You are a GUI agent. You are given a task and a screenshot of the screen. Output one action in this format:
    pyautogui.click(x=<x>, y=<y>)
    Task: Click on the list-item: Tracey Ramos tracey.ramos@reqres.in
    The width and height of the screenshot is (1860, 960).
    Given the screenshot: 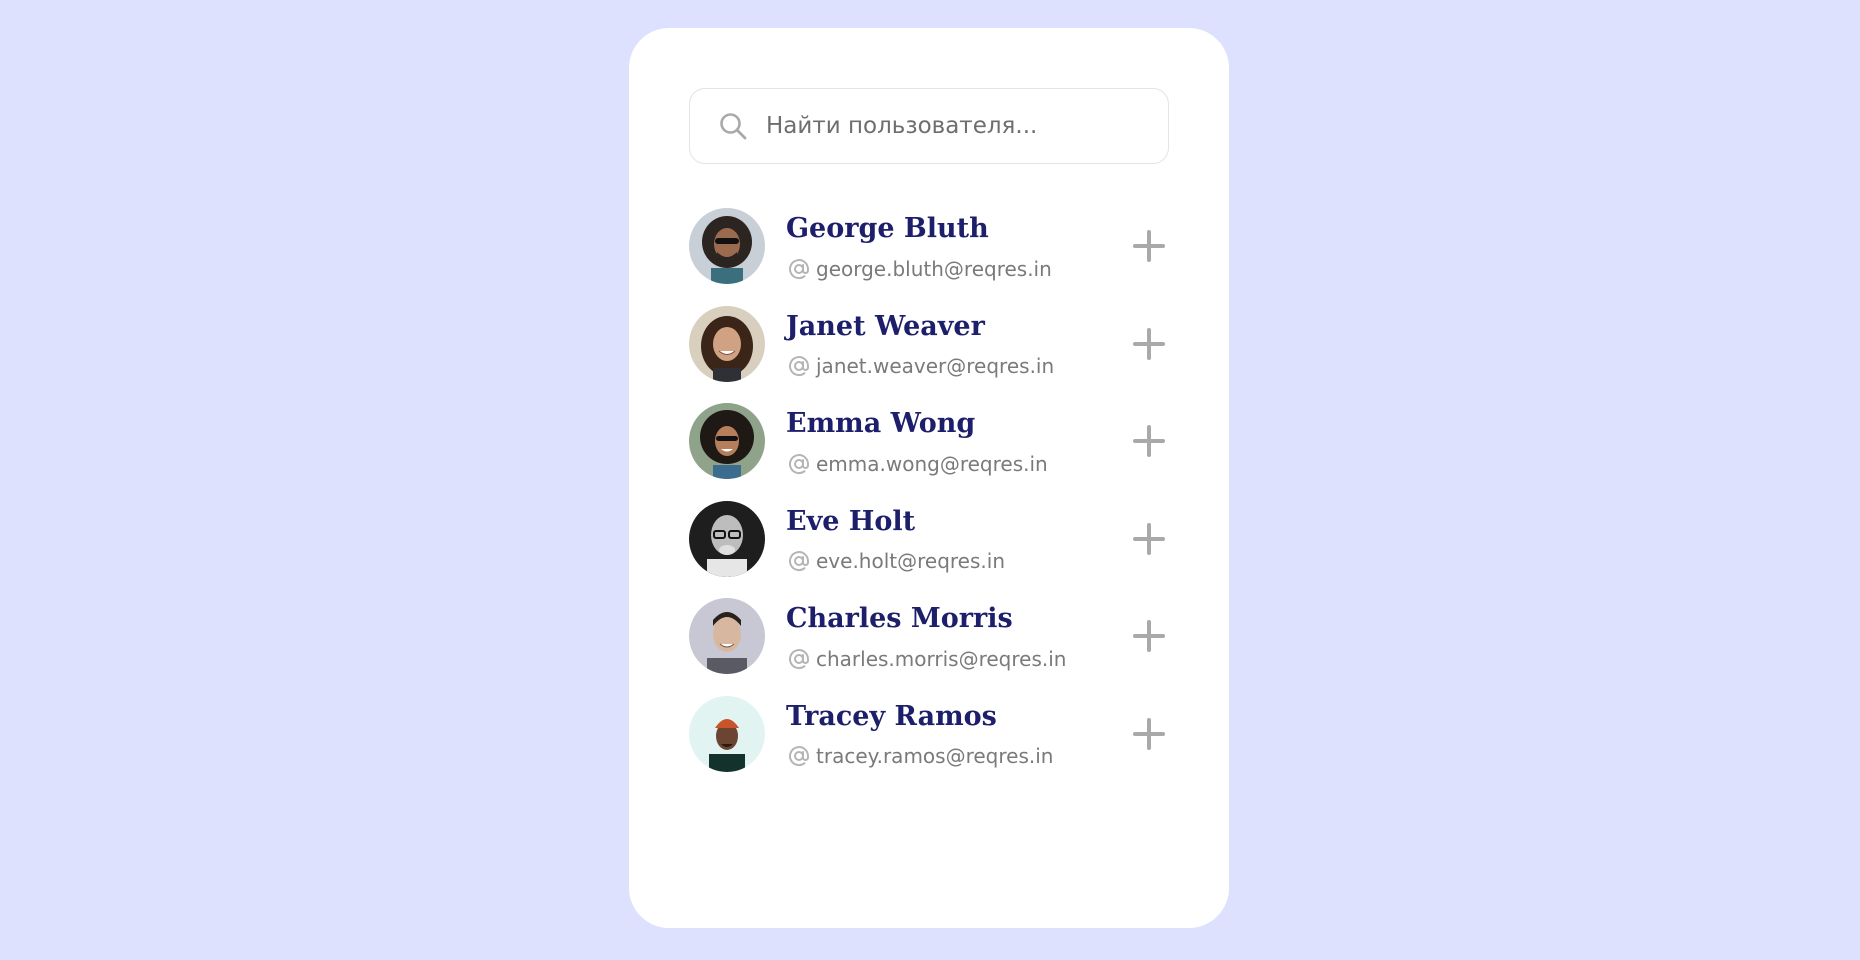 What is the action you would take?
    pyautogui.click(x=929, y=744)
    